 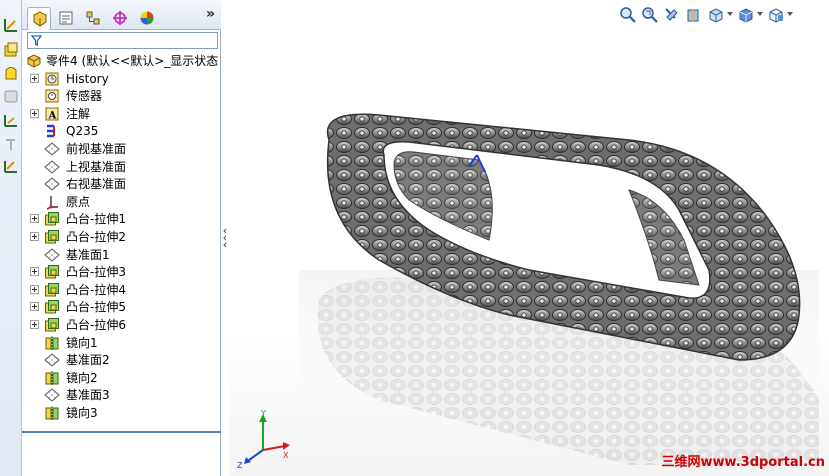 I want to click on feature-tree-item: 凸台-拉伸5, so click(x=121, y=307).